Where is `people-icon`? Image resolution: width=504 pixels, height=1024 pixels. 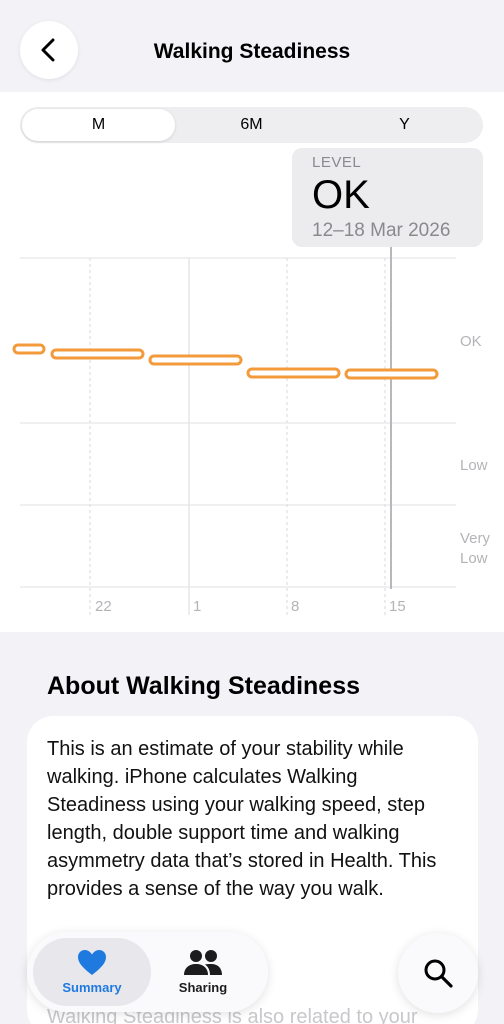
people-icon is located at coordinates (203, 962).